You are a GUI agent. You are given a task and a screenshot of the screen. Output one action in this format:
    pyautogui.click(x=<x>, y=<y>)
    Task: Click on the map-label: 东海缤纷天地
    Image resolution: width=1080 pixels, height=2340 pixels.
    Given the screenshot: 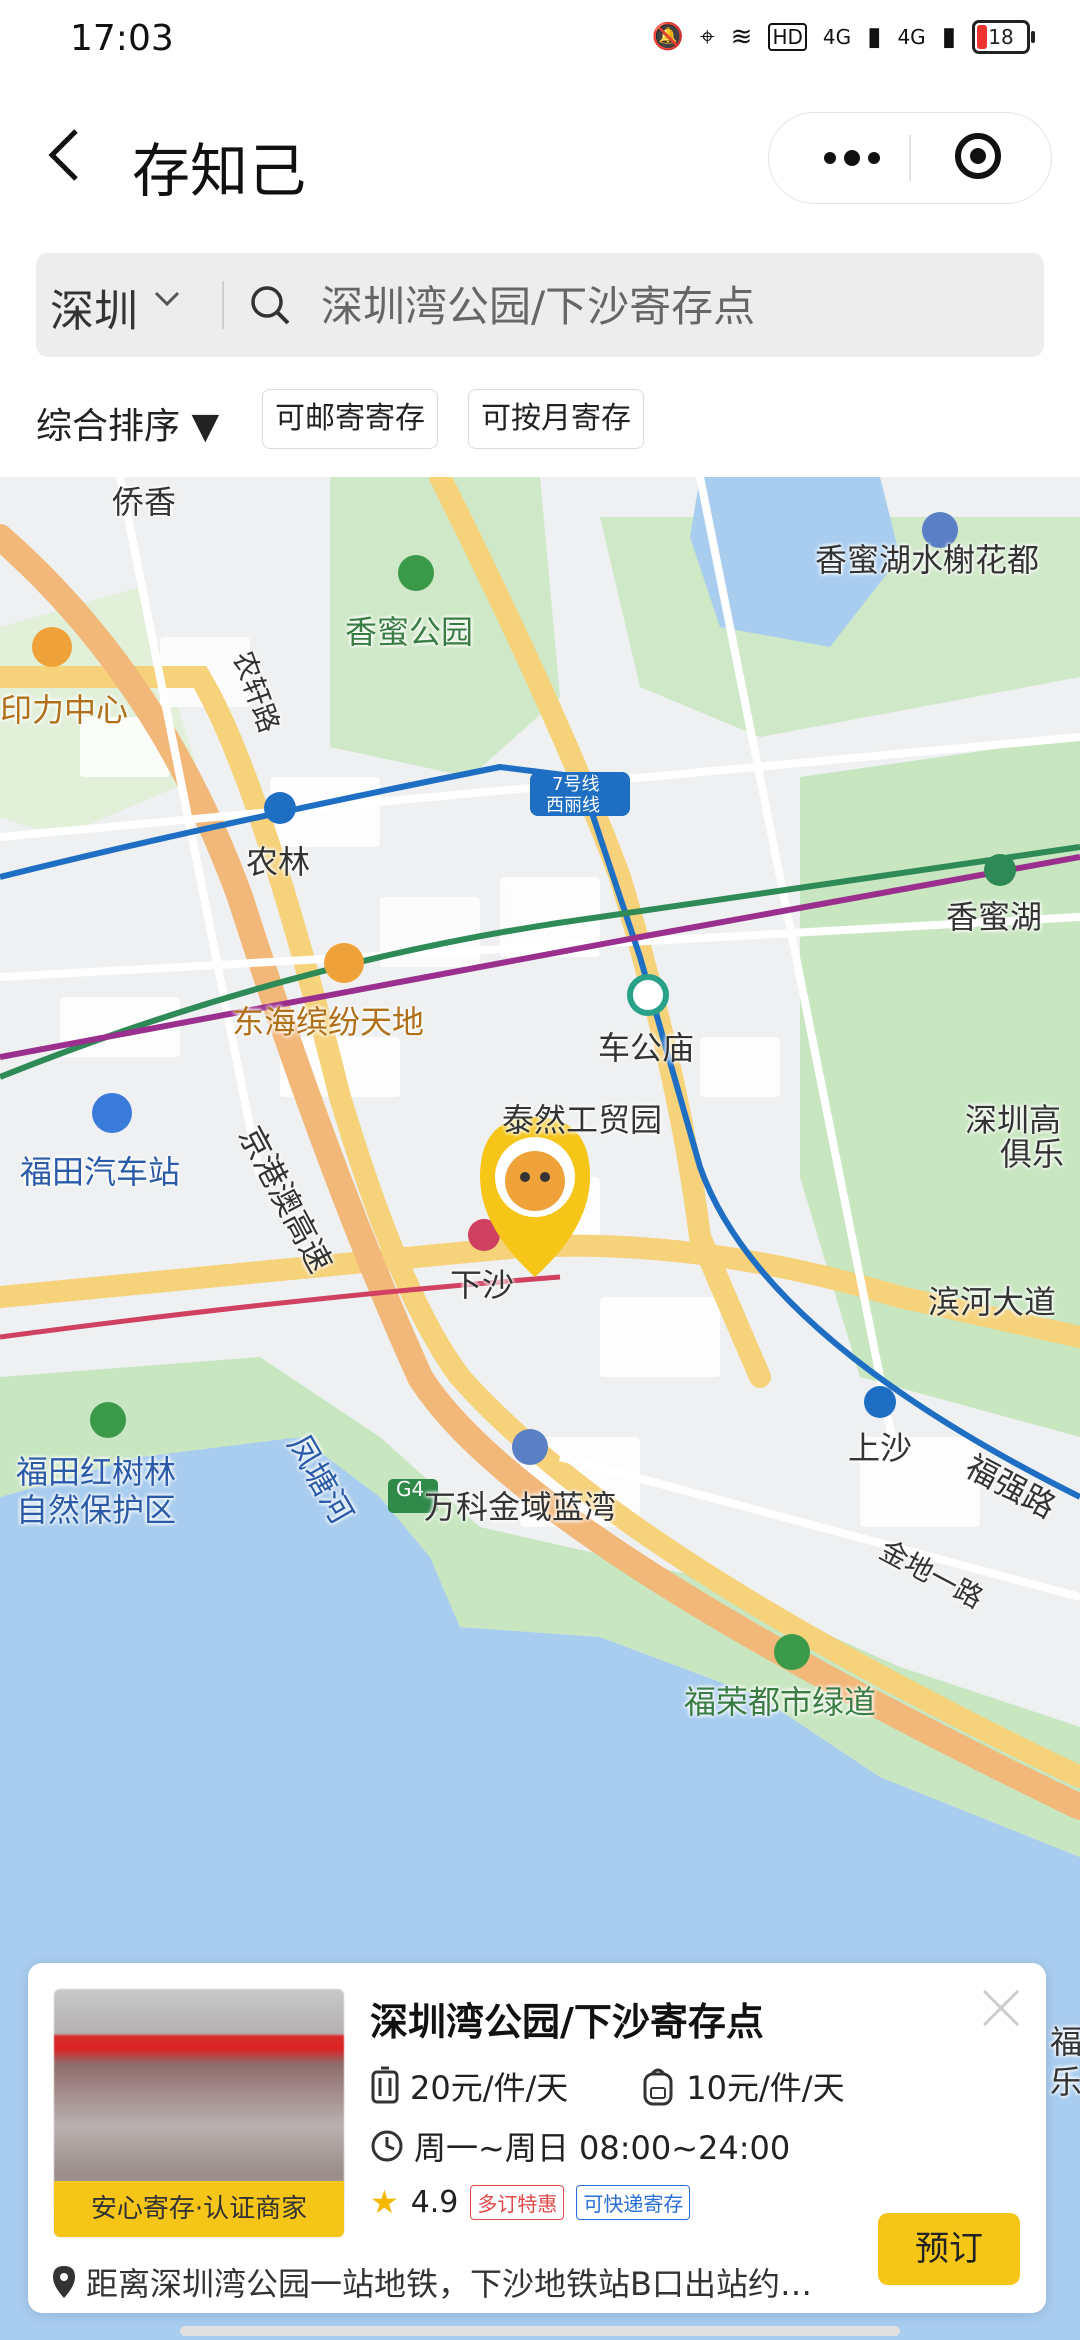 What is the action you would take?
    pyautogui.click(x=328, y=1022)
    